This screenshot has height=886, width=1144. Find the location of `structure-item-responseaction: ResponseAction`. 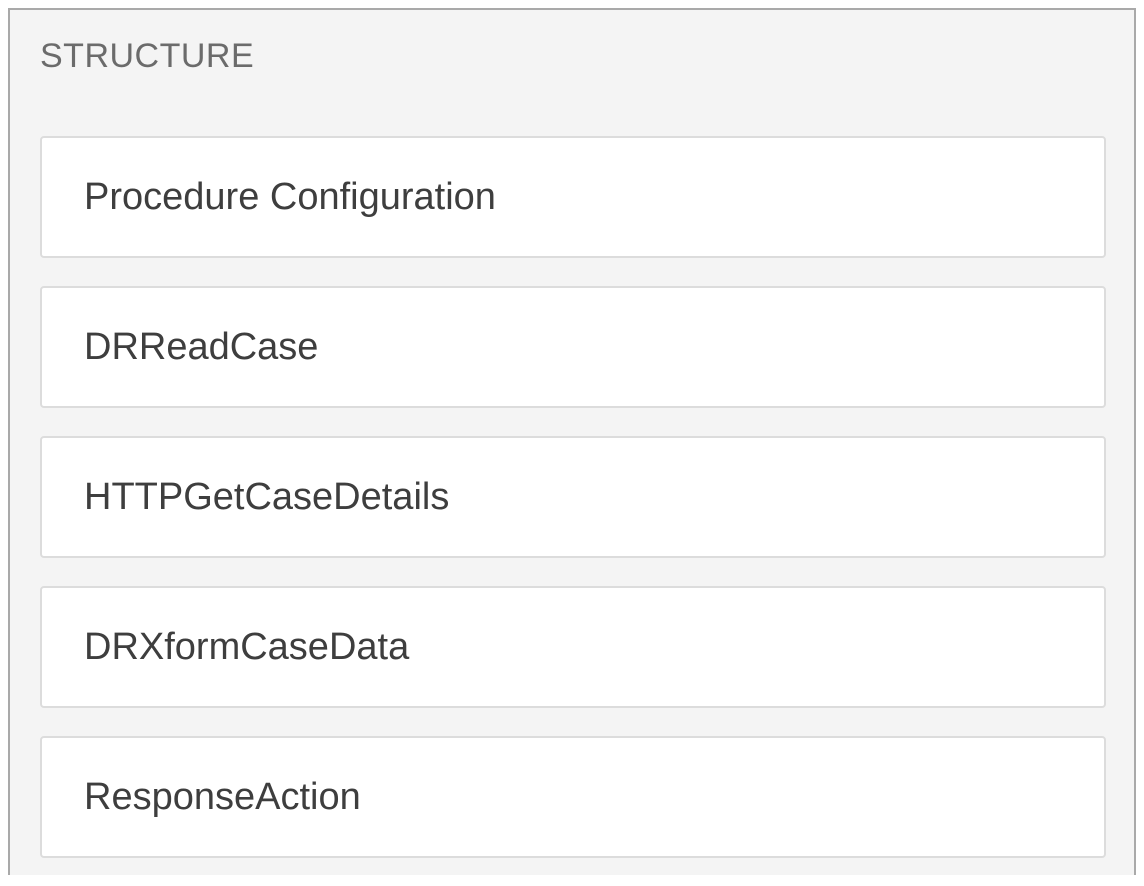

structure-item-responseaction: ResponseAction is located at coordinates (573, 797).